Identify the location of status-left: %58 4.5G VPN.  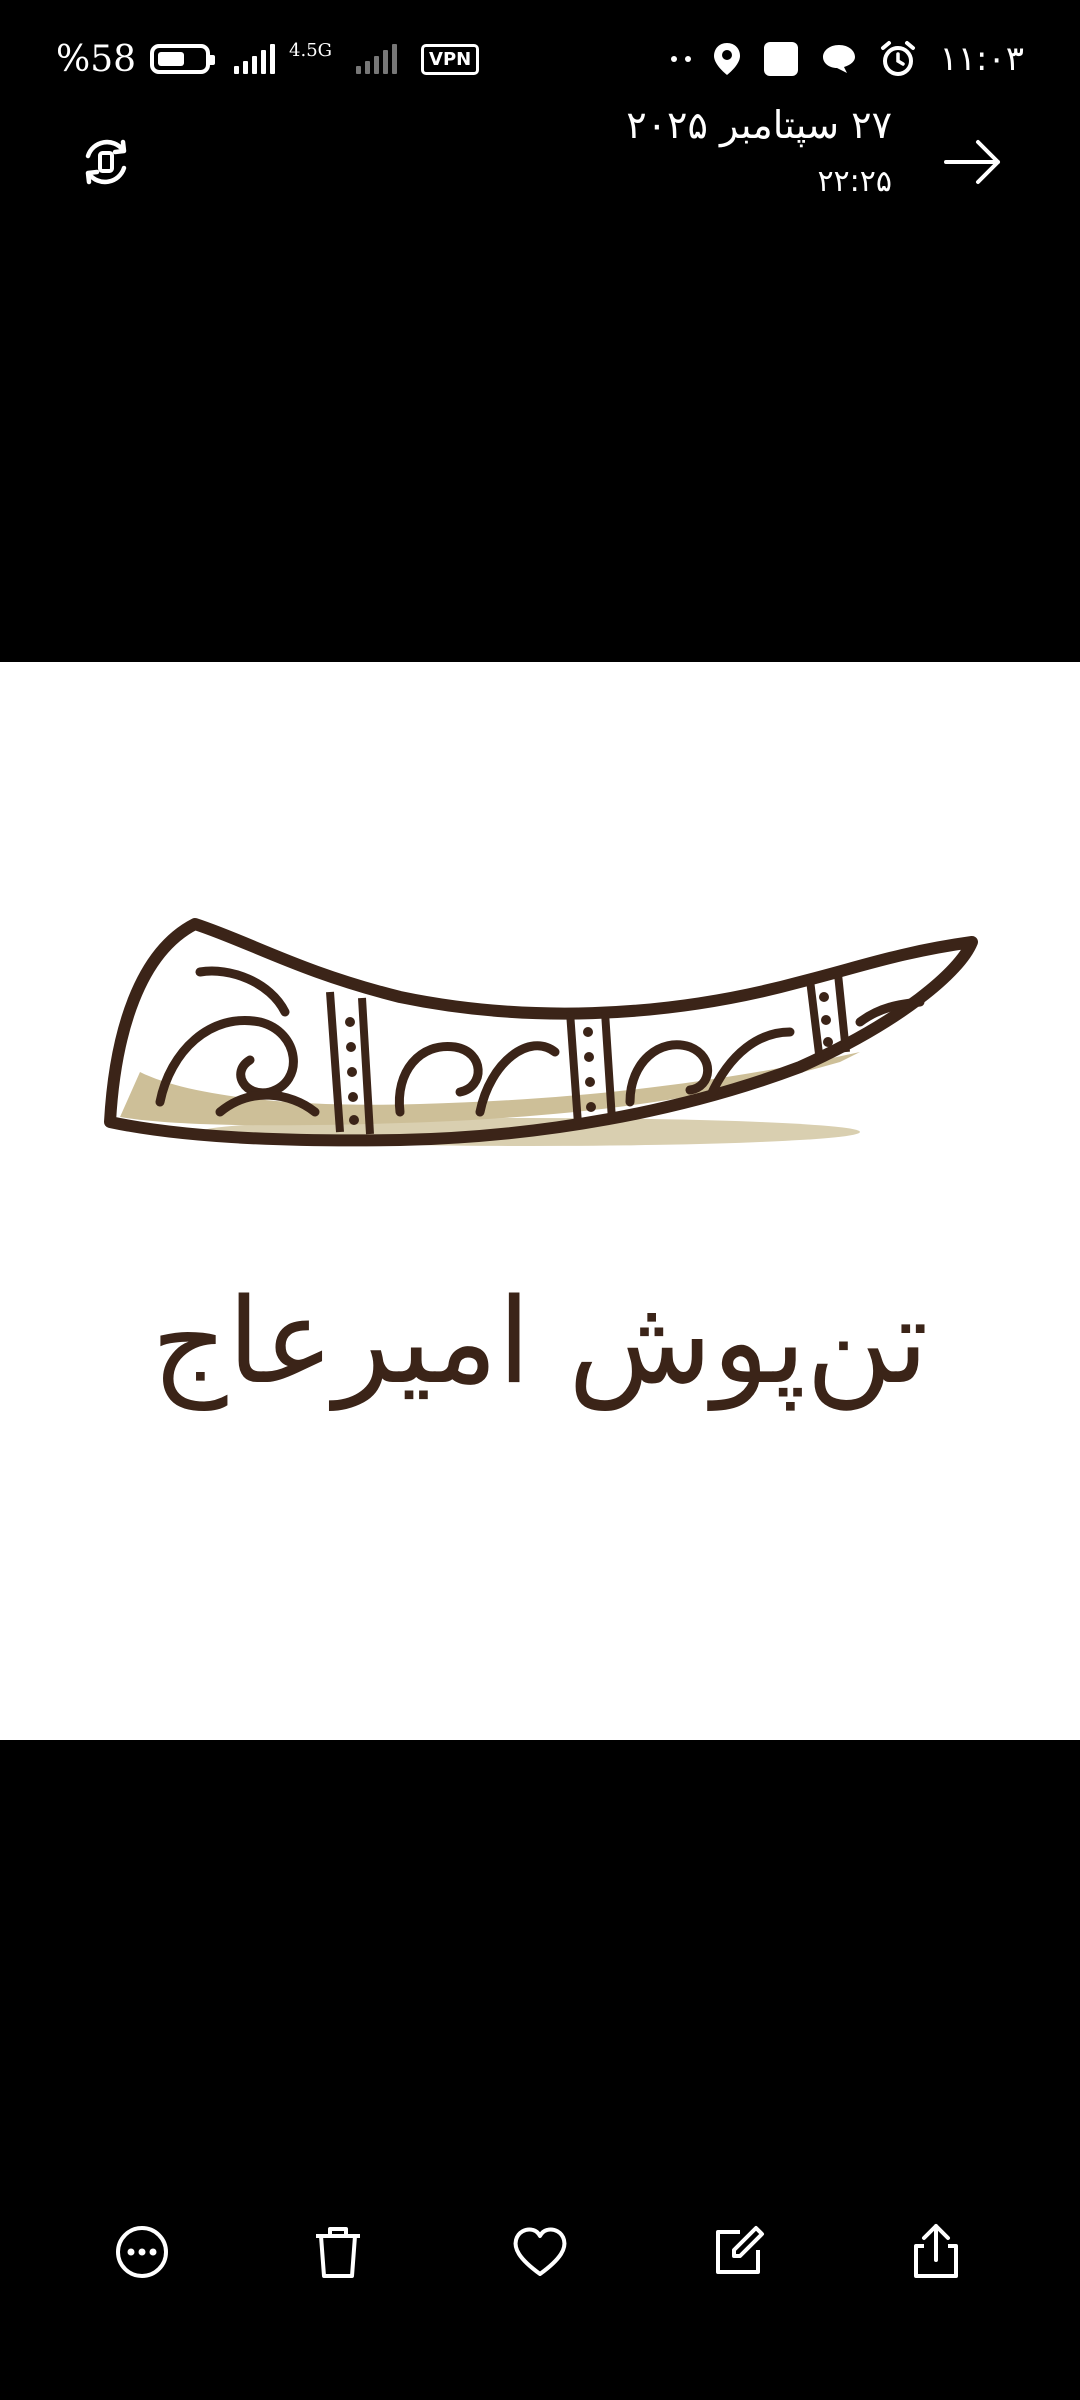
(268, 59).